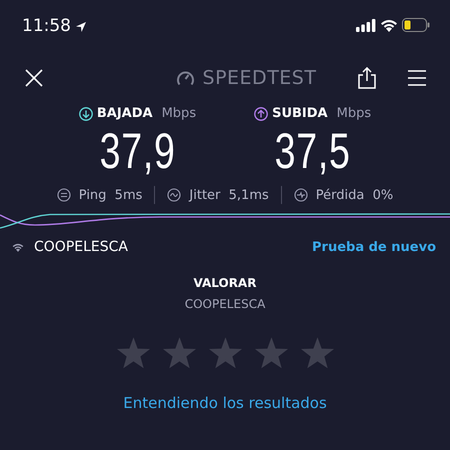 The width and height of the screenshot is (450, 450). Describe the element at coordinates (110, 195) in the screenshot. I see `stat-text: Ping 5ms` at that location.